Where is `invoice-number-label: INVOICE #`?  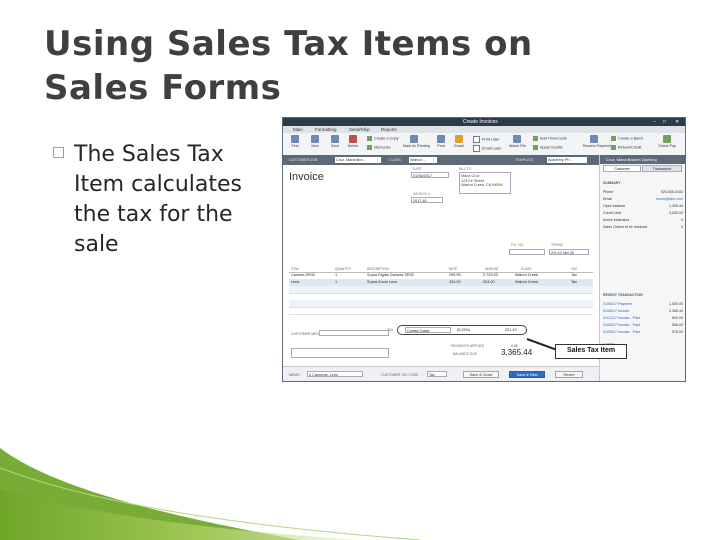
invoice-number-label: INVOICE # is located at coordinates (421, 194).